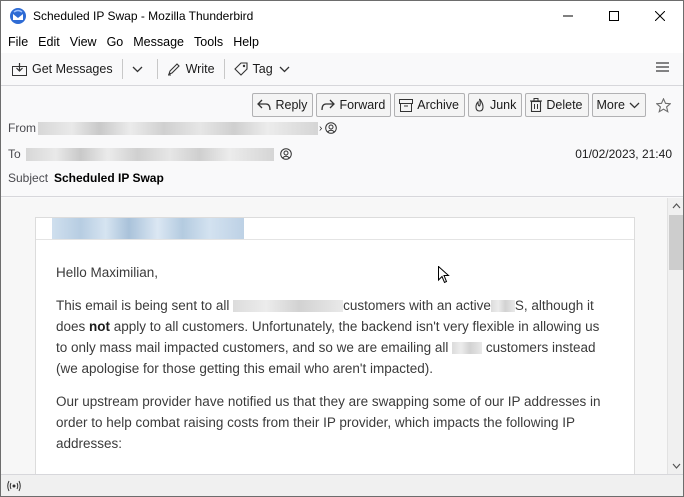 The width and height of the screenshot is (684, 497). I want to click on from-address-redacted, so click(178, 128).